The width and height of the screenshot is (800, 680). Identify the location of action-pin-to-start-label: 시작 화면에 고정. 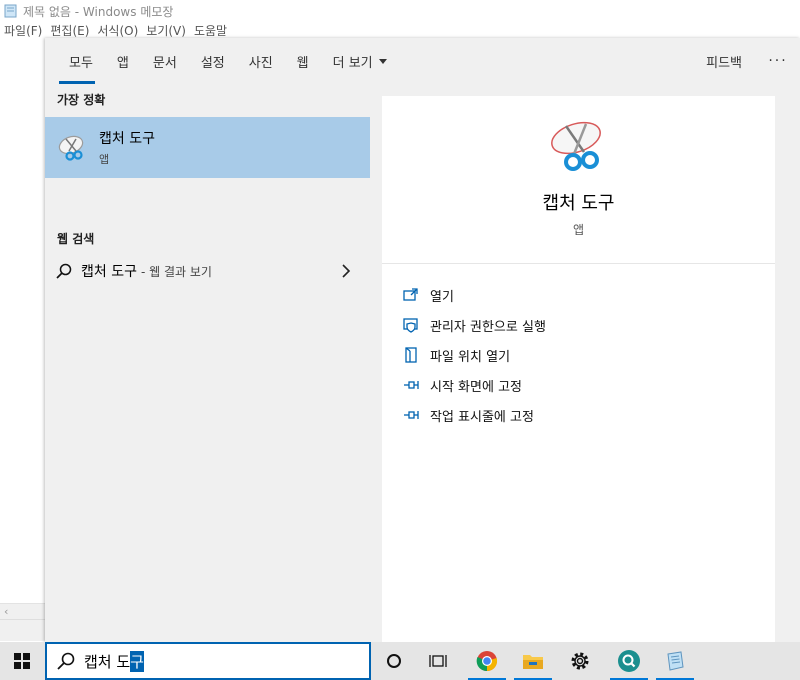
(476, 387).